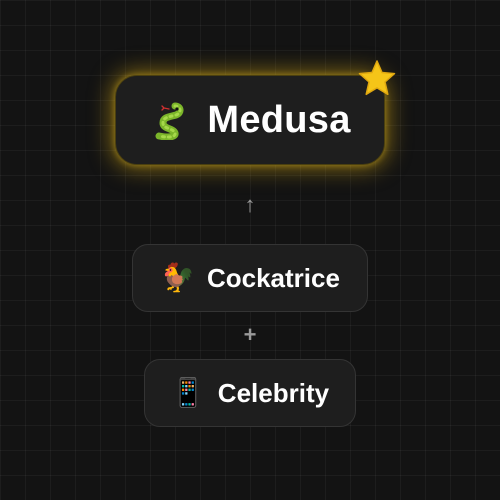  Describe the element at coordinates (377, 78) in the screenshot. I see `star-icon` at that location.